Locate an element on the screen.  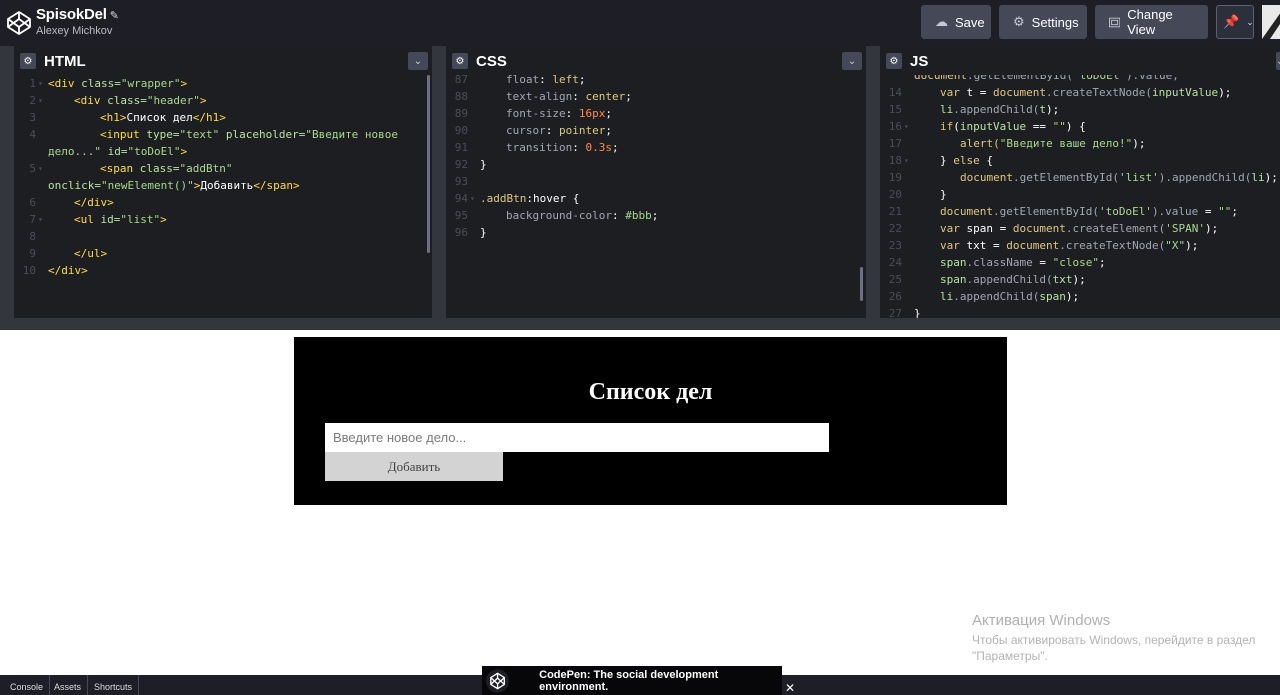
code-token: ); is located at coordinates (1079, 279).